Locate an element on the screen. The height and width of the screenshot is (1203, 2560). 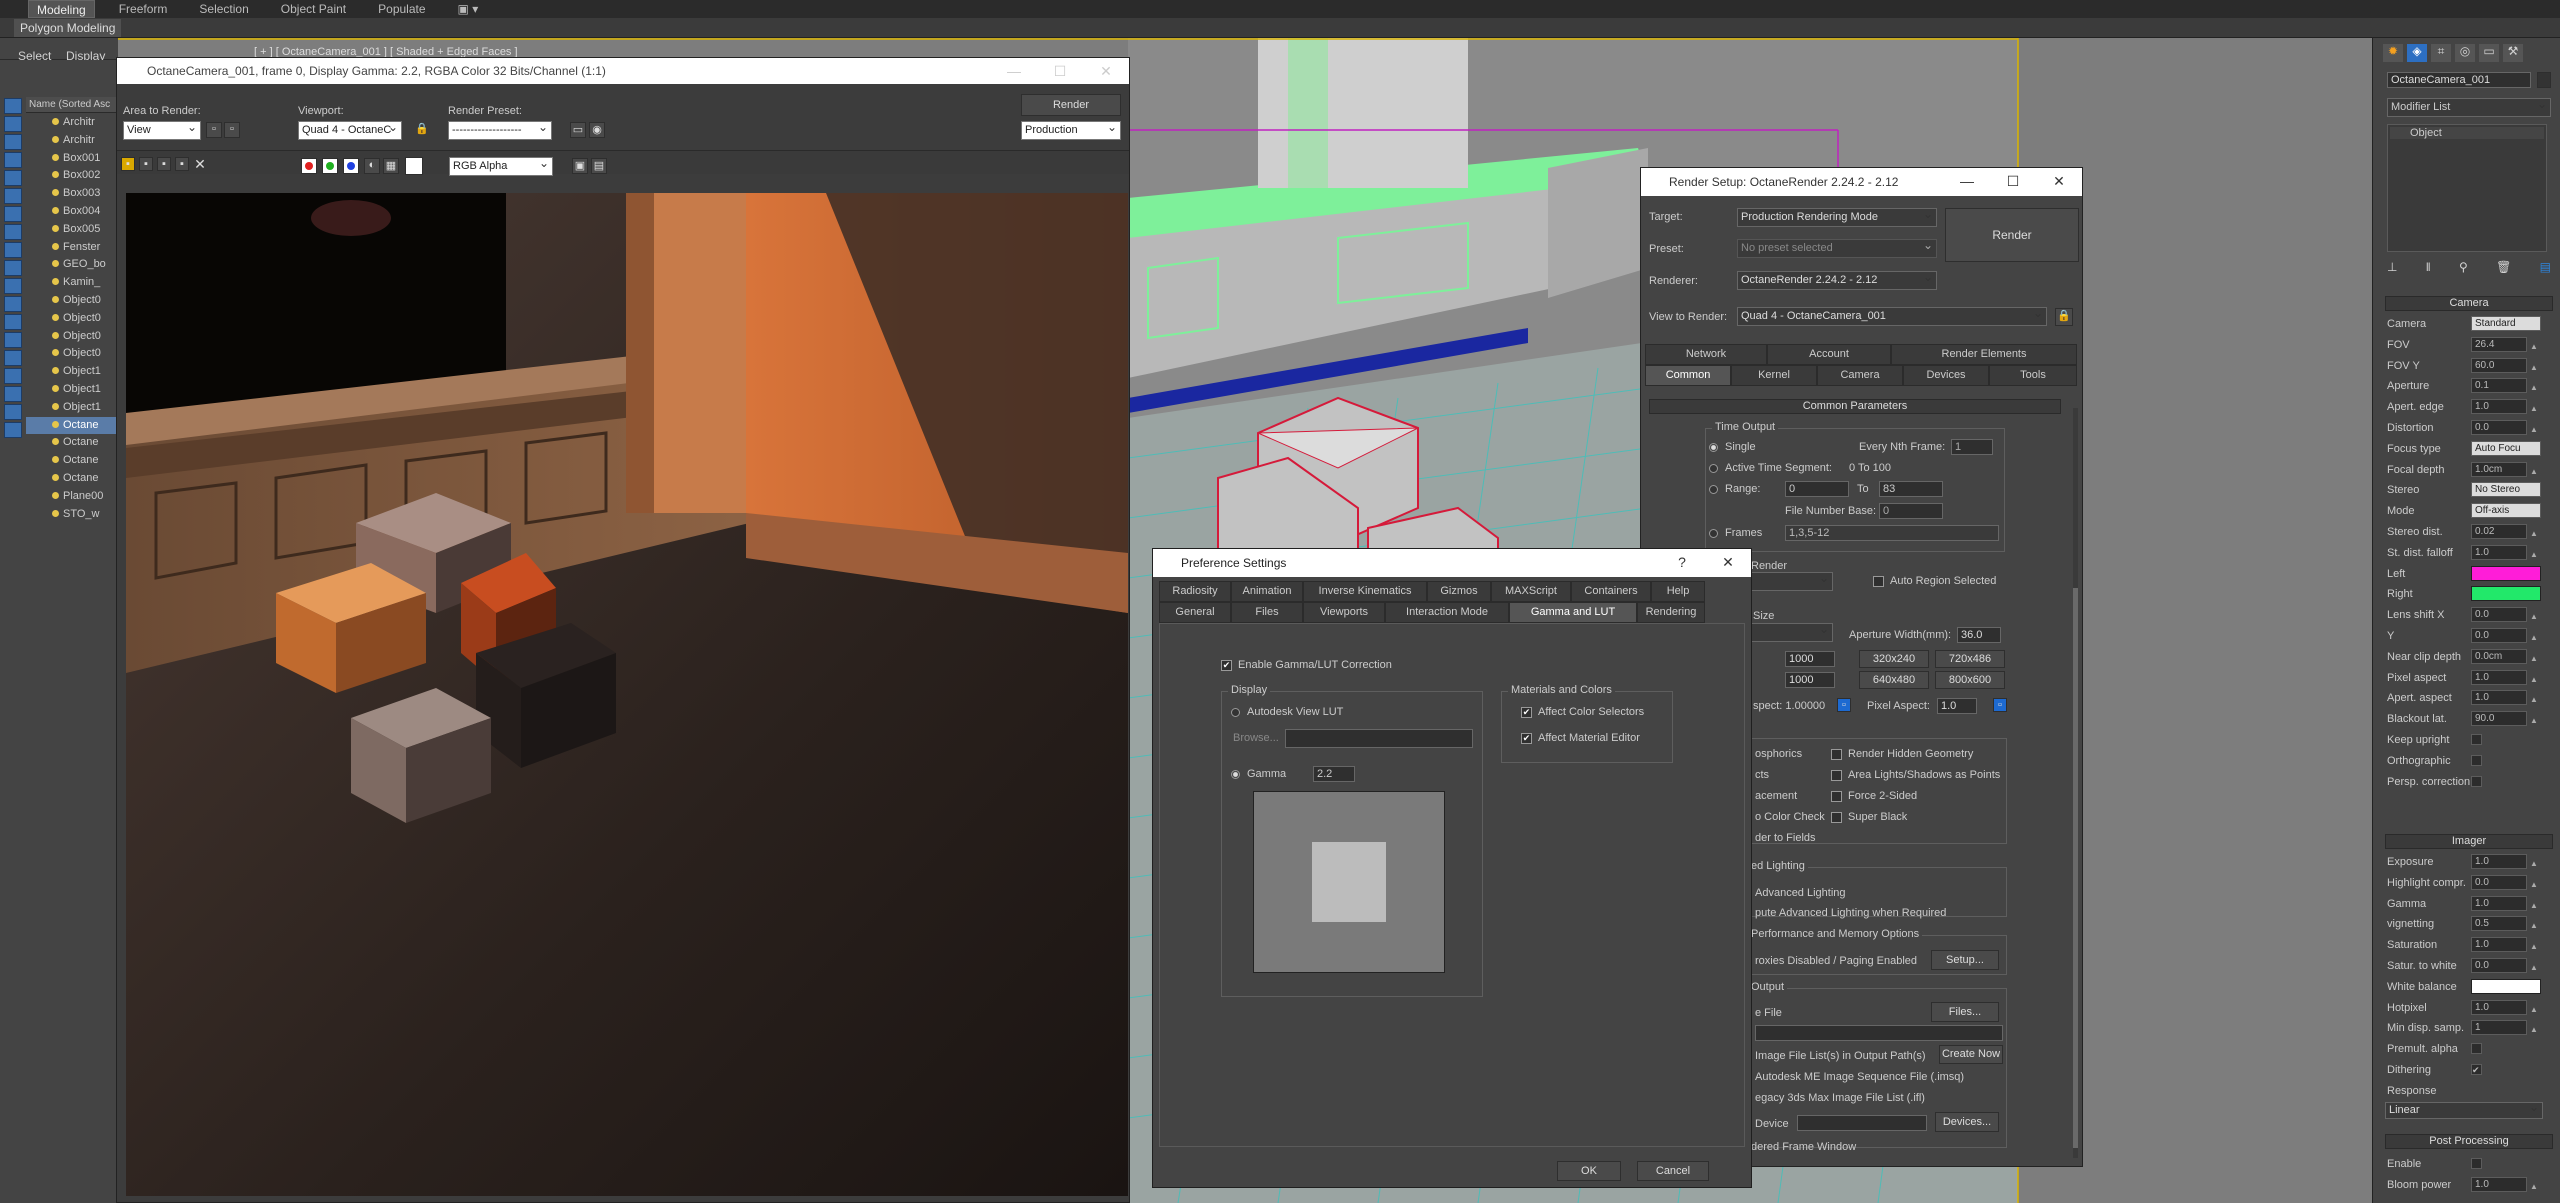
area-to-render-dropdown: View is located at coordinates (162, 130).